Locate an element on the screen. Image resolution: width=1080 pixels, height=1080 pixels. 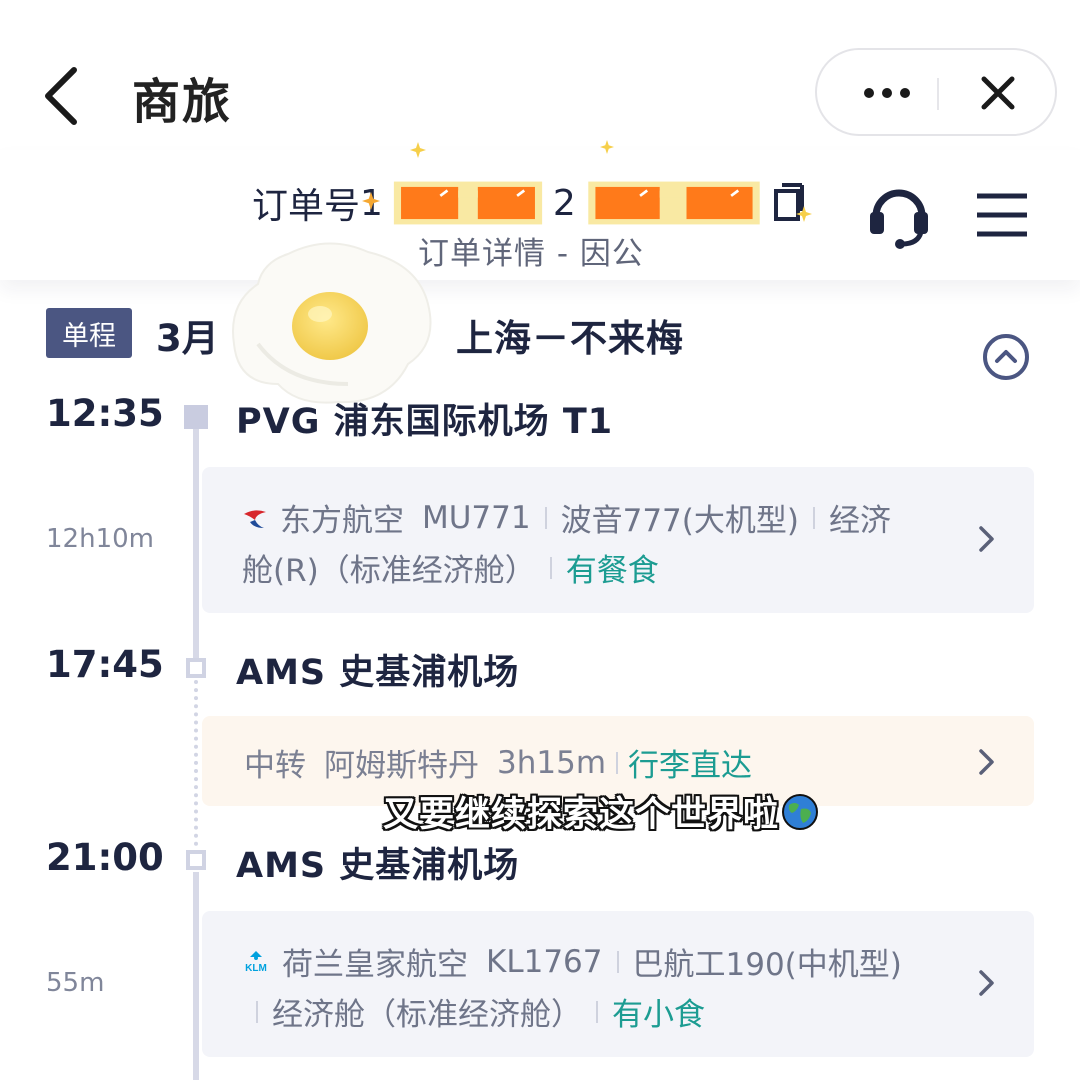
back-button is located at coordinates (64, 95).